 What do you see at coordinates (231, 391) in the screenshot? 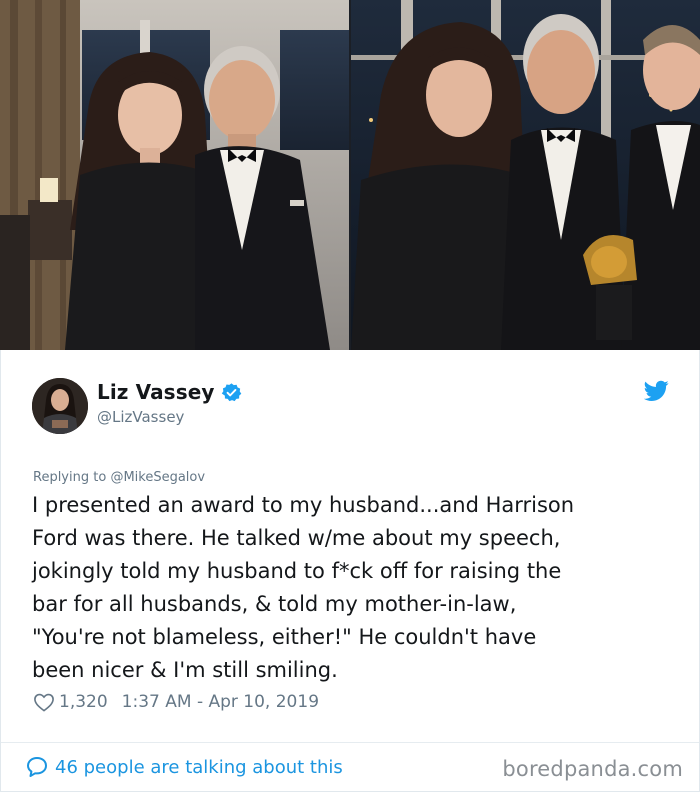
I see `verified-badge-icon` at bounding box center [231, 391].